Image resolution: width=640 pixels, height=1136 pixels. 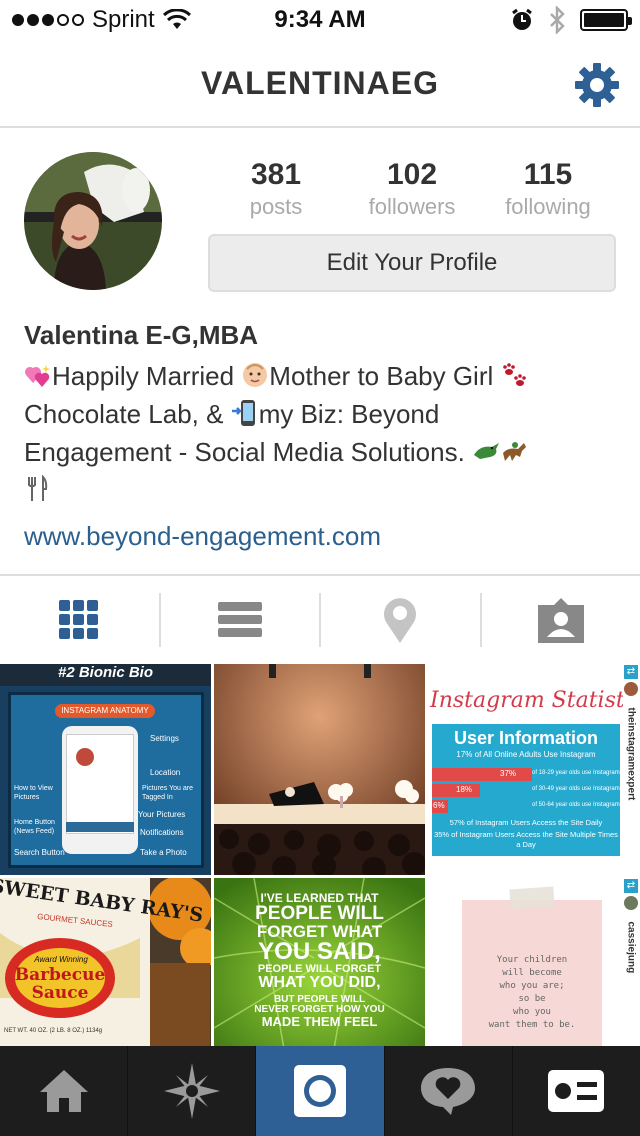 I want to click on following-label: following, so click(x=548, y=206).